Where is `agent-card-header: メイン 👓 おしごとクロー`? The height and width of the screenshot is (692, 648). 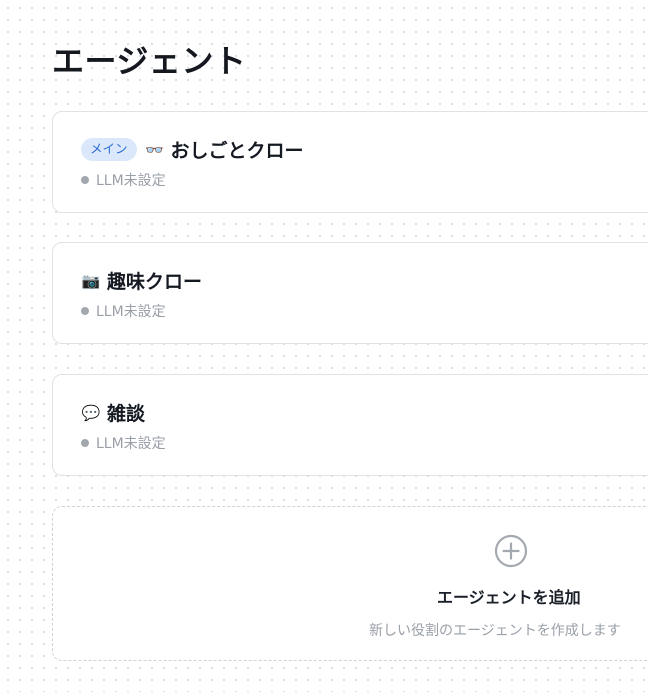 agent-card-header: メイン 👓 おしごとクロー is located at coordinates (192, 149).